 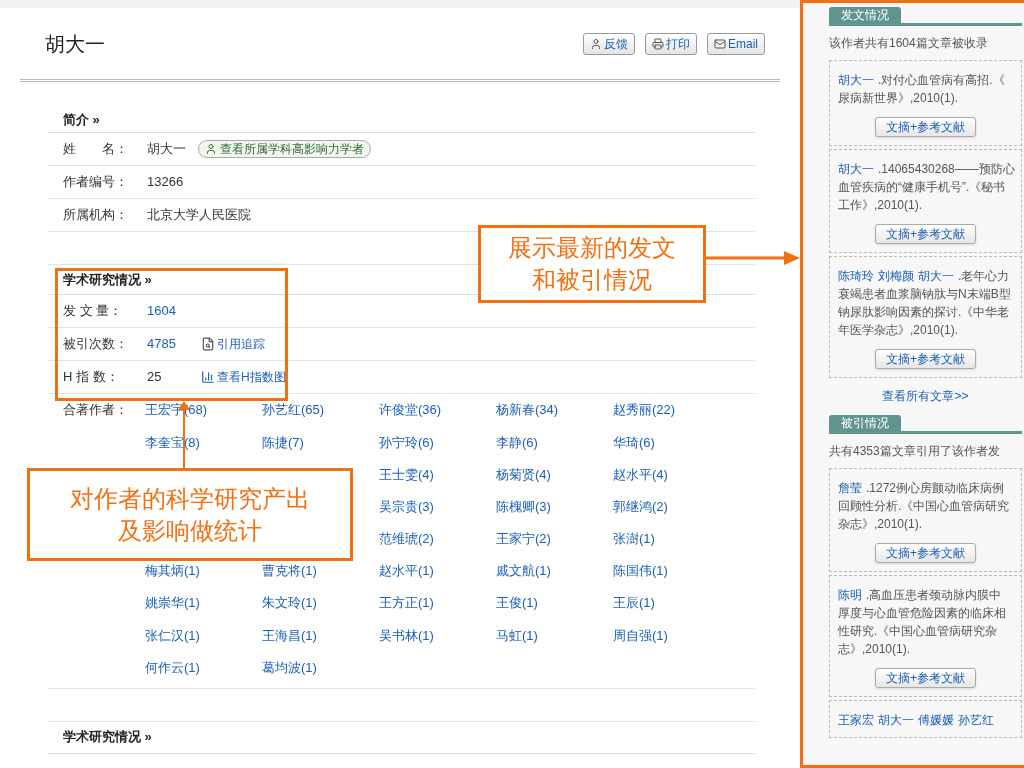 I want to click on coauthor-link: 王辰(1), so click(x=671, y=603).